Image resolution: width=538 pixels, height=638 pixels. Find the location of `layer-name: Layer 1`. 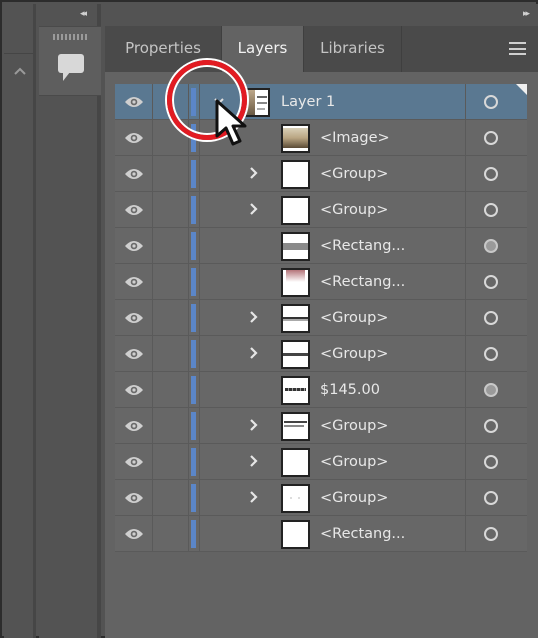

layer-name: Layer 1 is located at coordinates (308, 102).